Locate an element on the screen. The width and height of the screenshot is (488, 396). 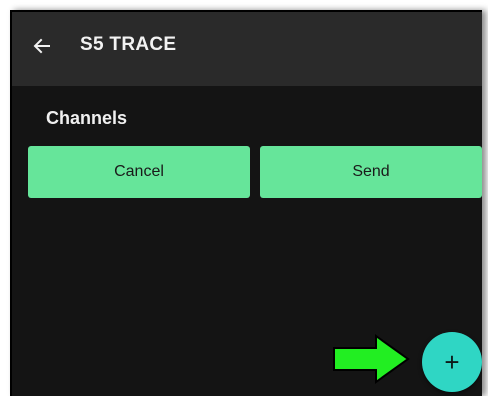
back-button is located at coordinates (42, 46).